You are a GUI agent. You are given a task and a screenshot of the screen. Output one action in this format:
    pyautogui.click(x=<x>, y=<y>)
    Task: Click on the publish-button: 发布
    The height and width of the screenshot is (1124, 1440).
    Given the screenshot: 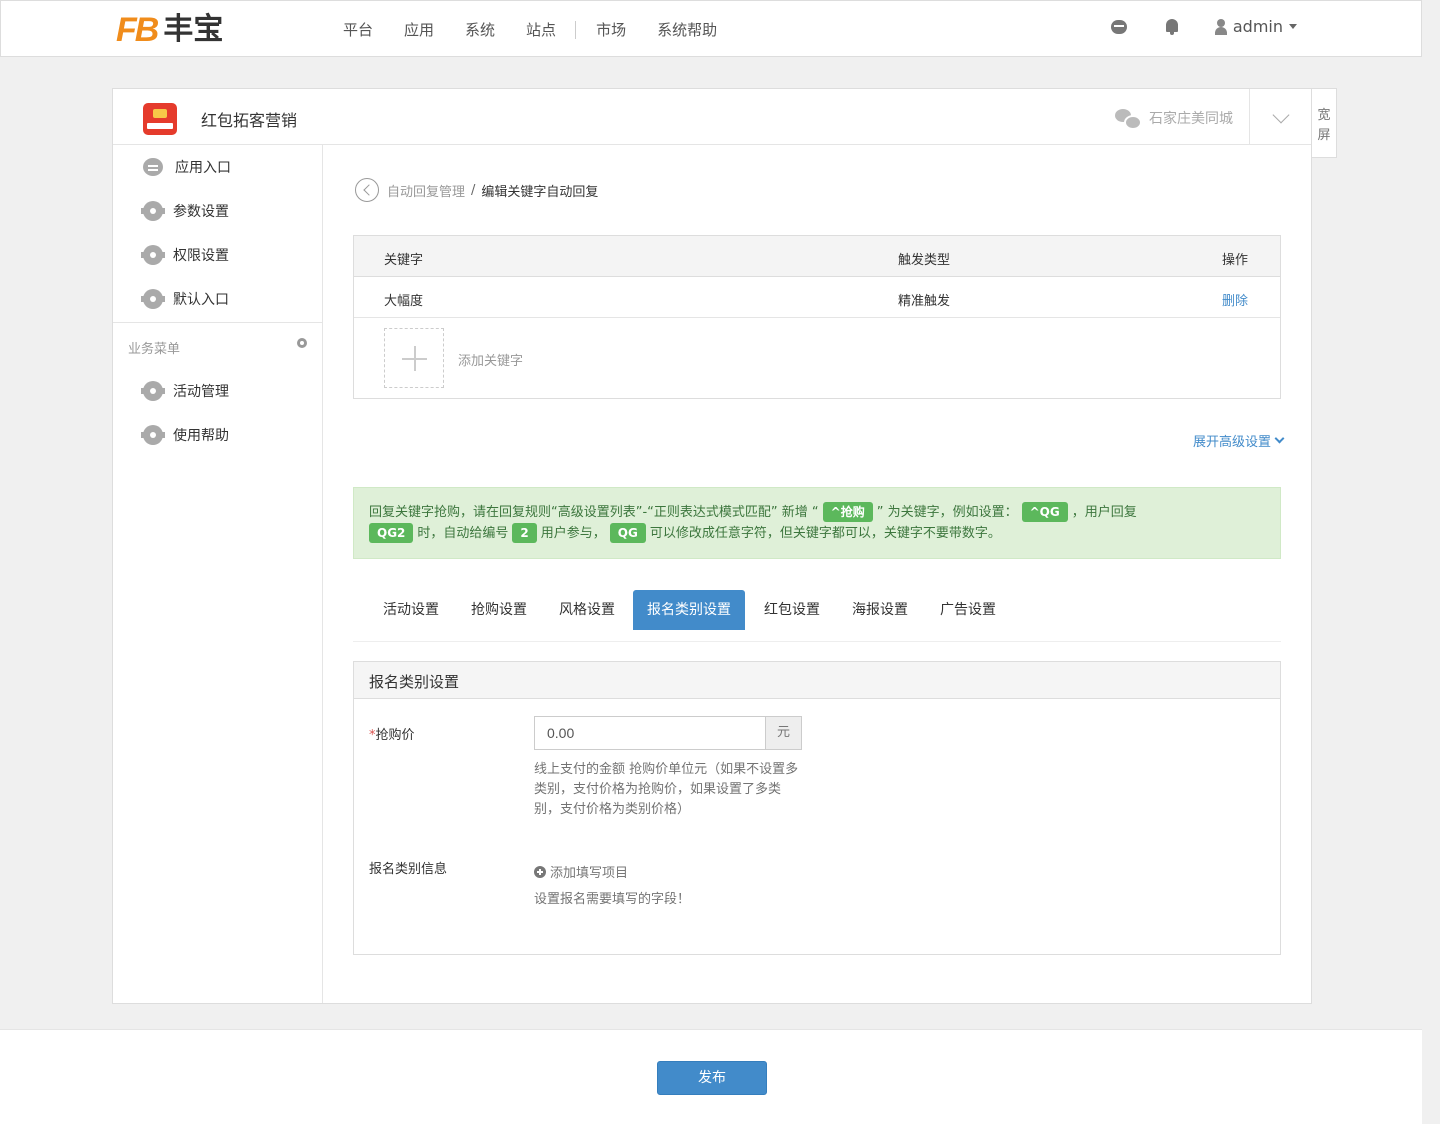 What is the action you would take?
    pyautogui.click(x=712, y=1078)
    